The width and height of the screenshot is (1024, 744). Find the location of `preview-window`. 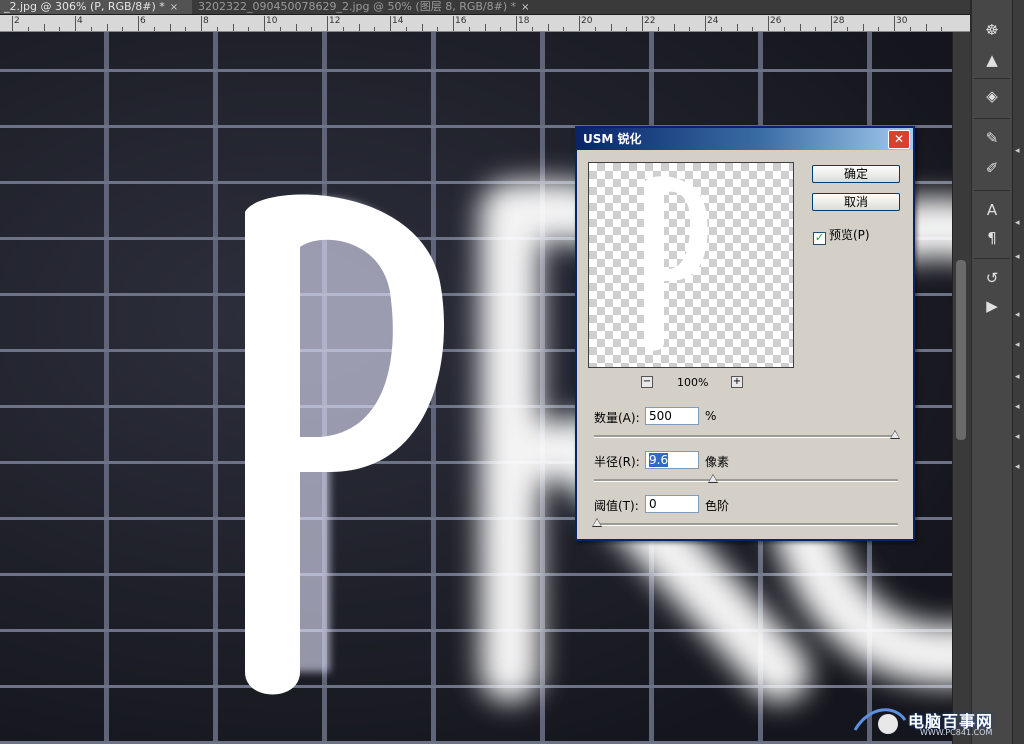

preview-window is located at coordinates (691, 265).